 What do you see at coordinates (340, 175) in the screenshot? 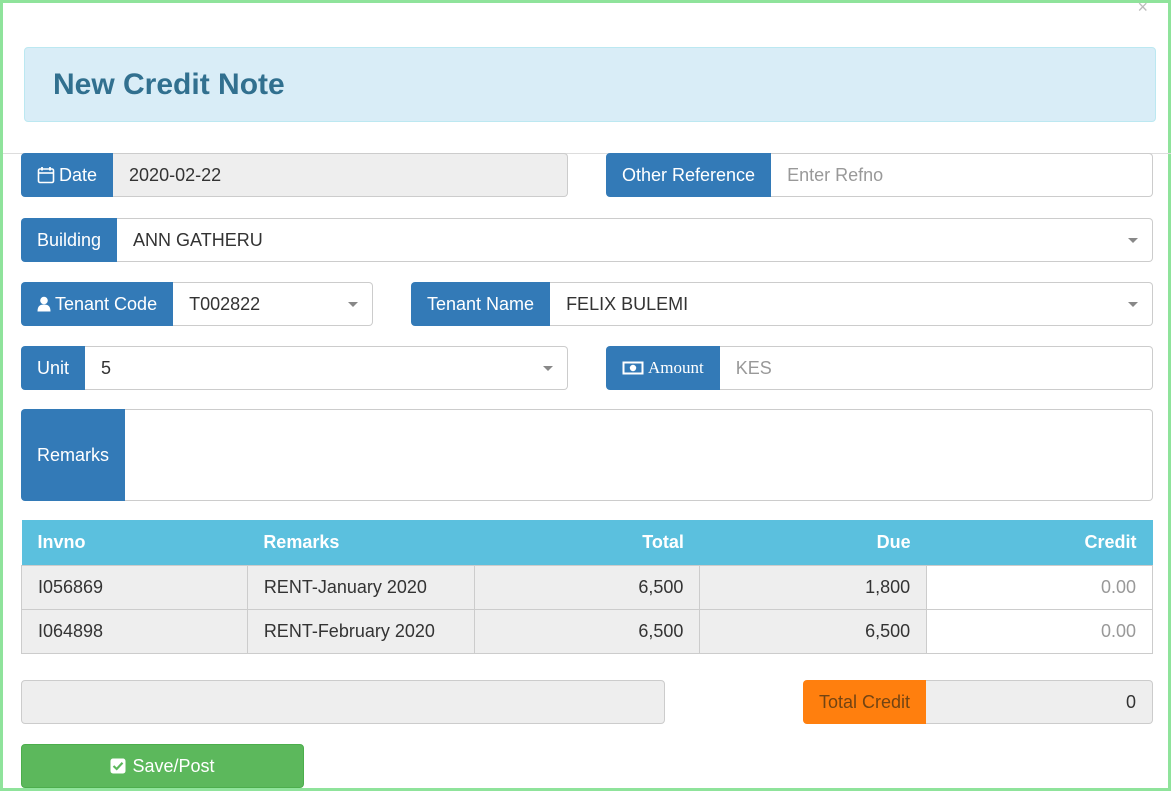
I see `date-field: 2020-02-22` at bounding box center [340, 175].